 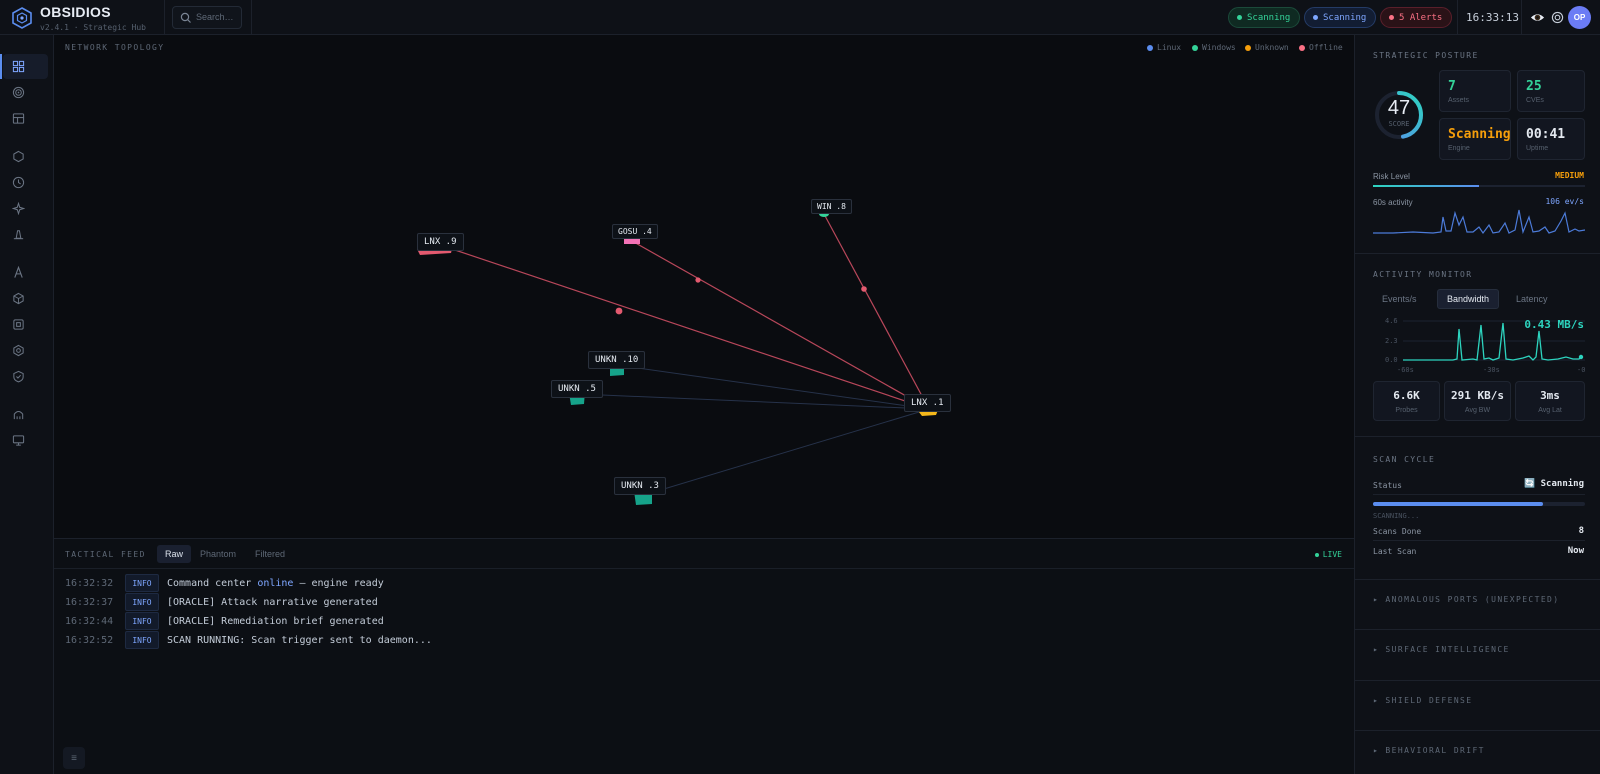 What do you see at coordinates (1537, 17) in the screenshot?
I see `eye-icon` at bounding box center [1537, 17].